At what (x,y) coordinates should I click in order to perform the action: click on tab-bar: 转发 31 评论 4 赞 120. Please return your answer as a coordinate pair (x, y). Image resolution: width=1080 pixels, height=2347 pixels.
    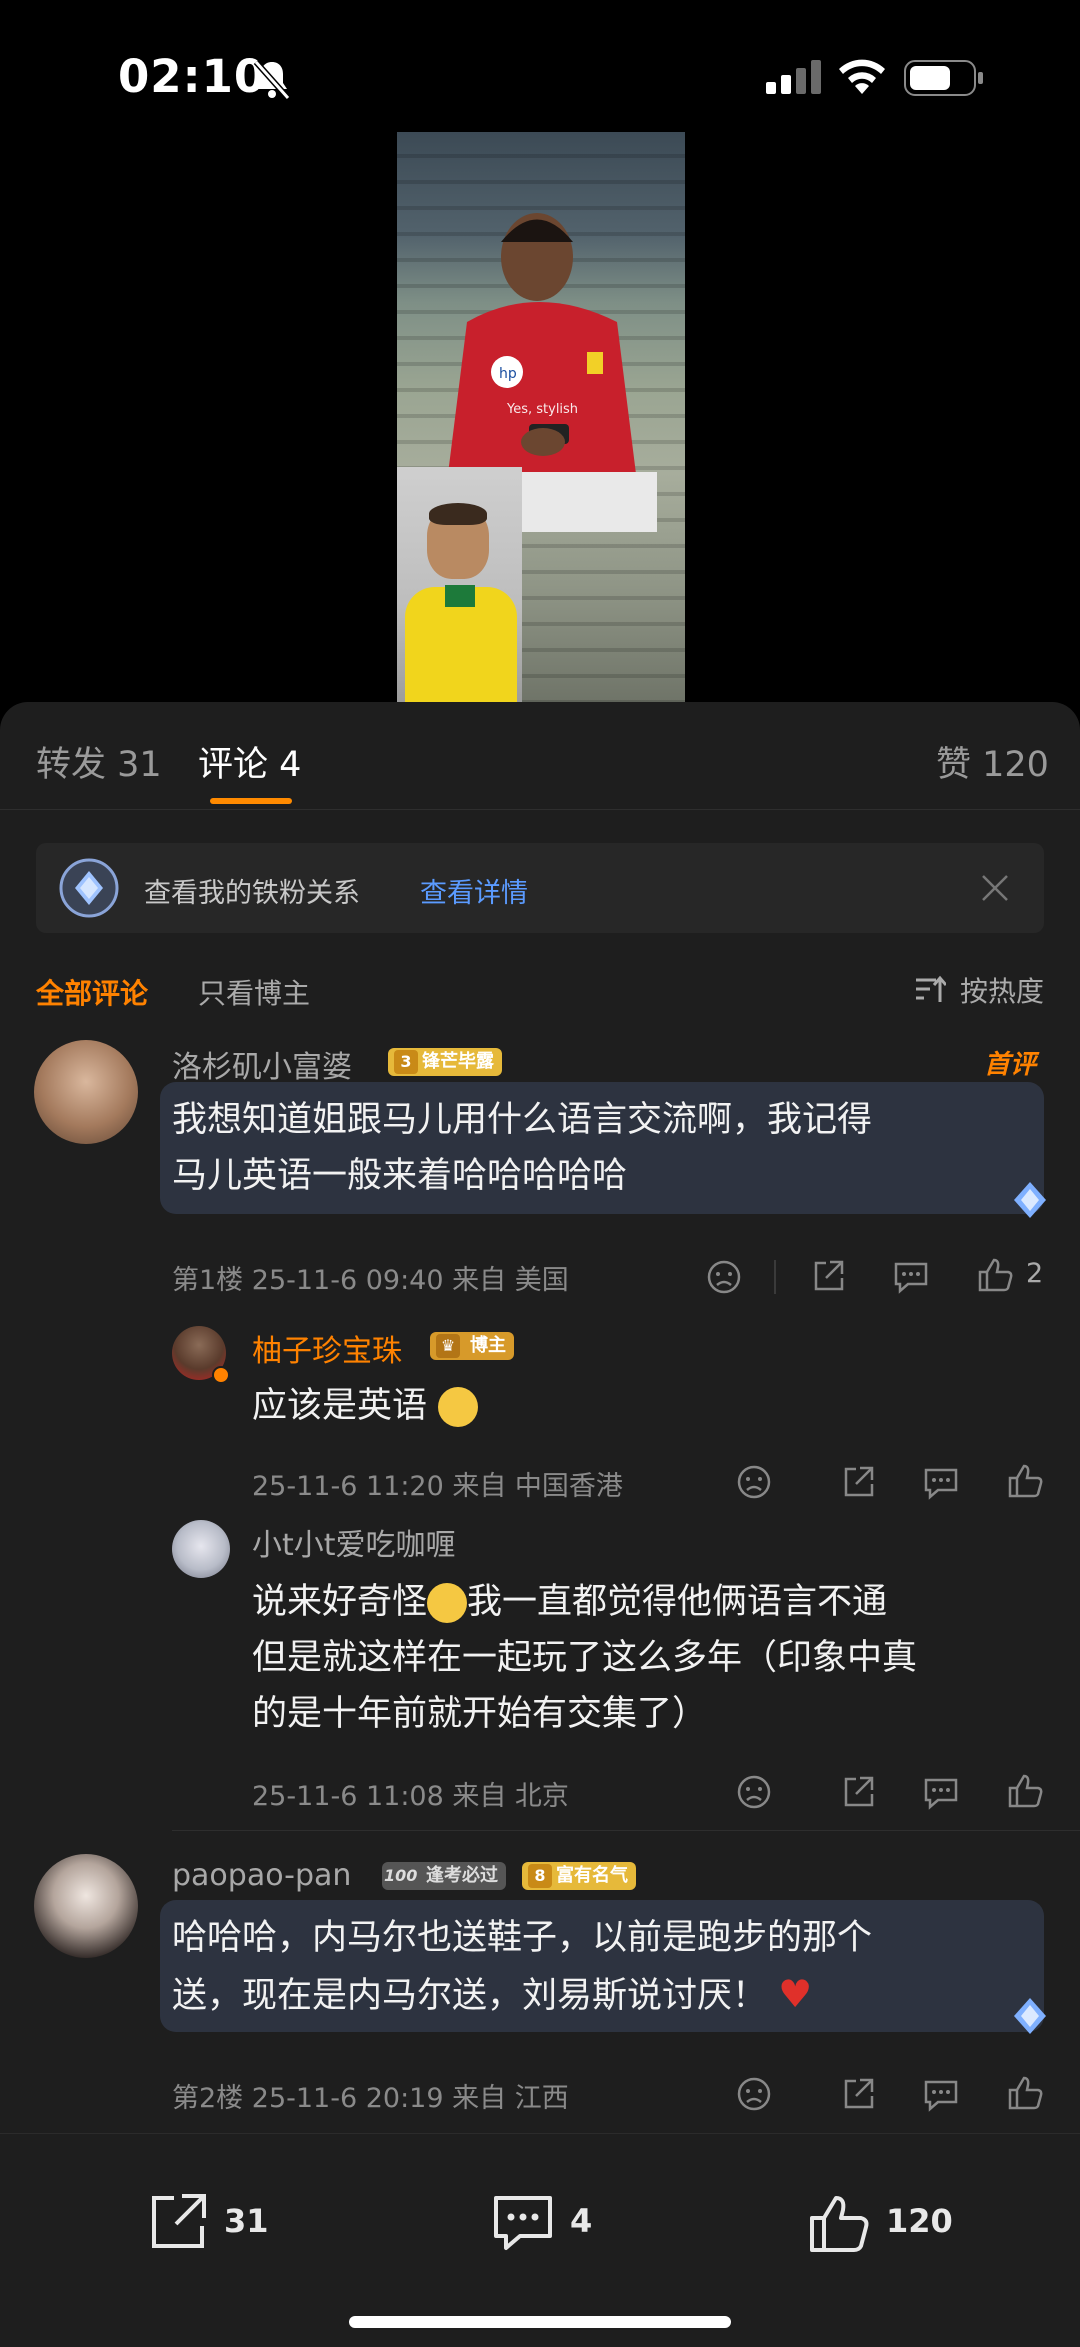
    Looking at the image, I should click on (540, 756).